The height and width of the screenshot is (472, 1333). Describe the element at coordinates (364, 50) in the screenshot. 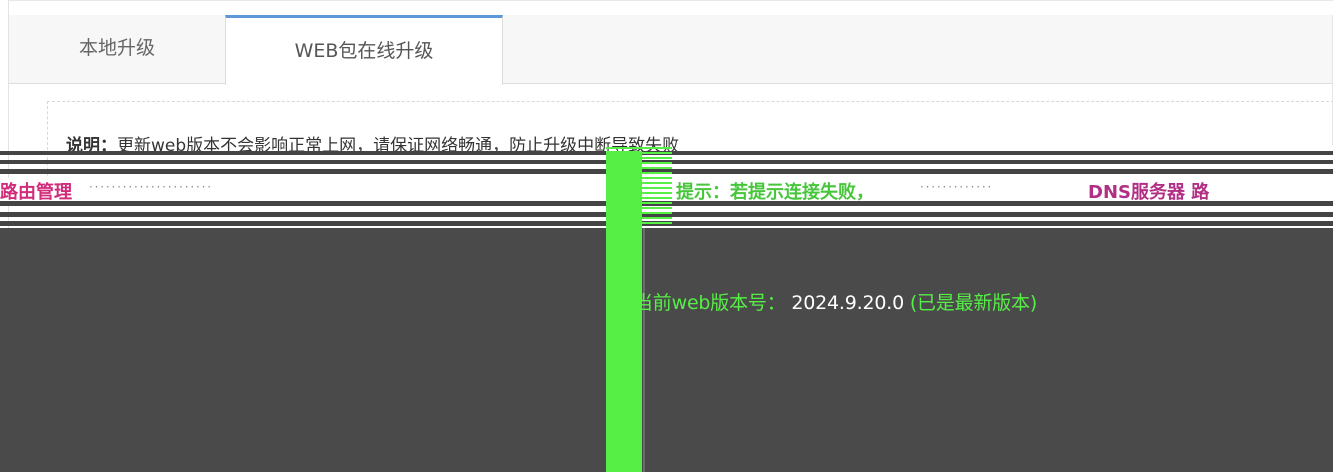

I see `tab-web-online-upgrade: WEB包在线升级` at that location.